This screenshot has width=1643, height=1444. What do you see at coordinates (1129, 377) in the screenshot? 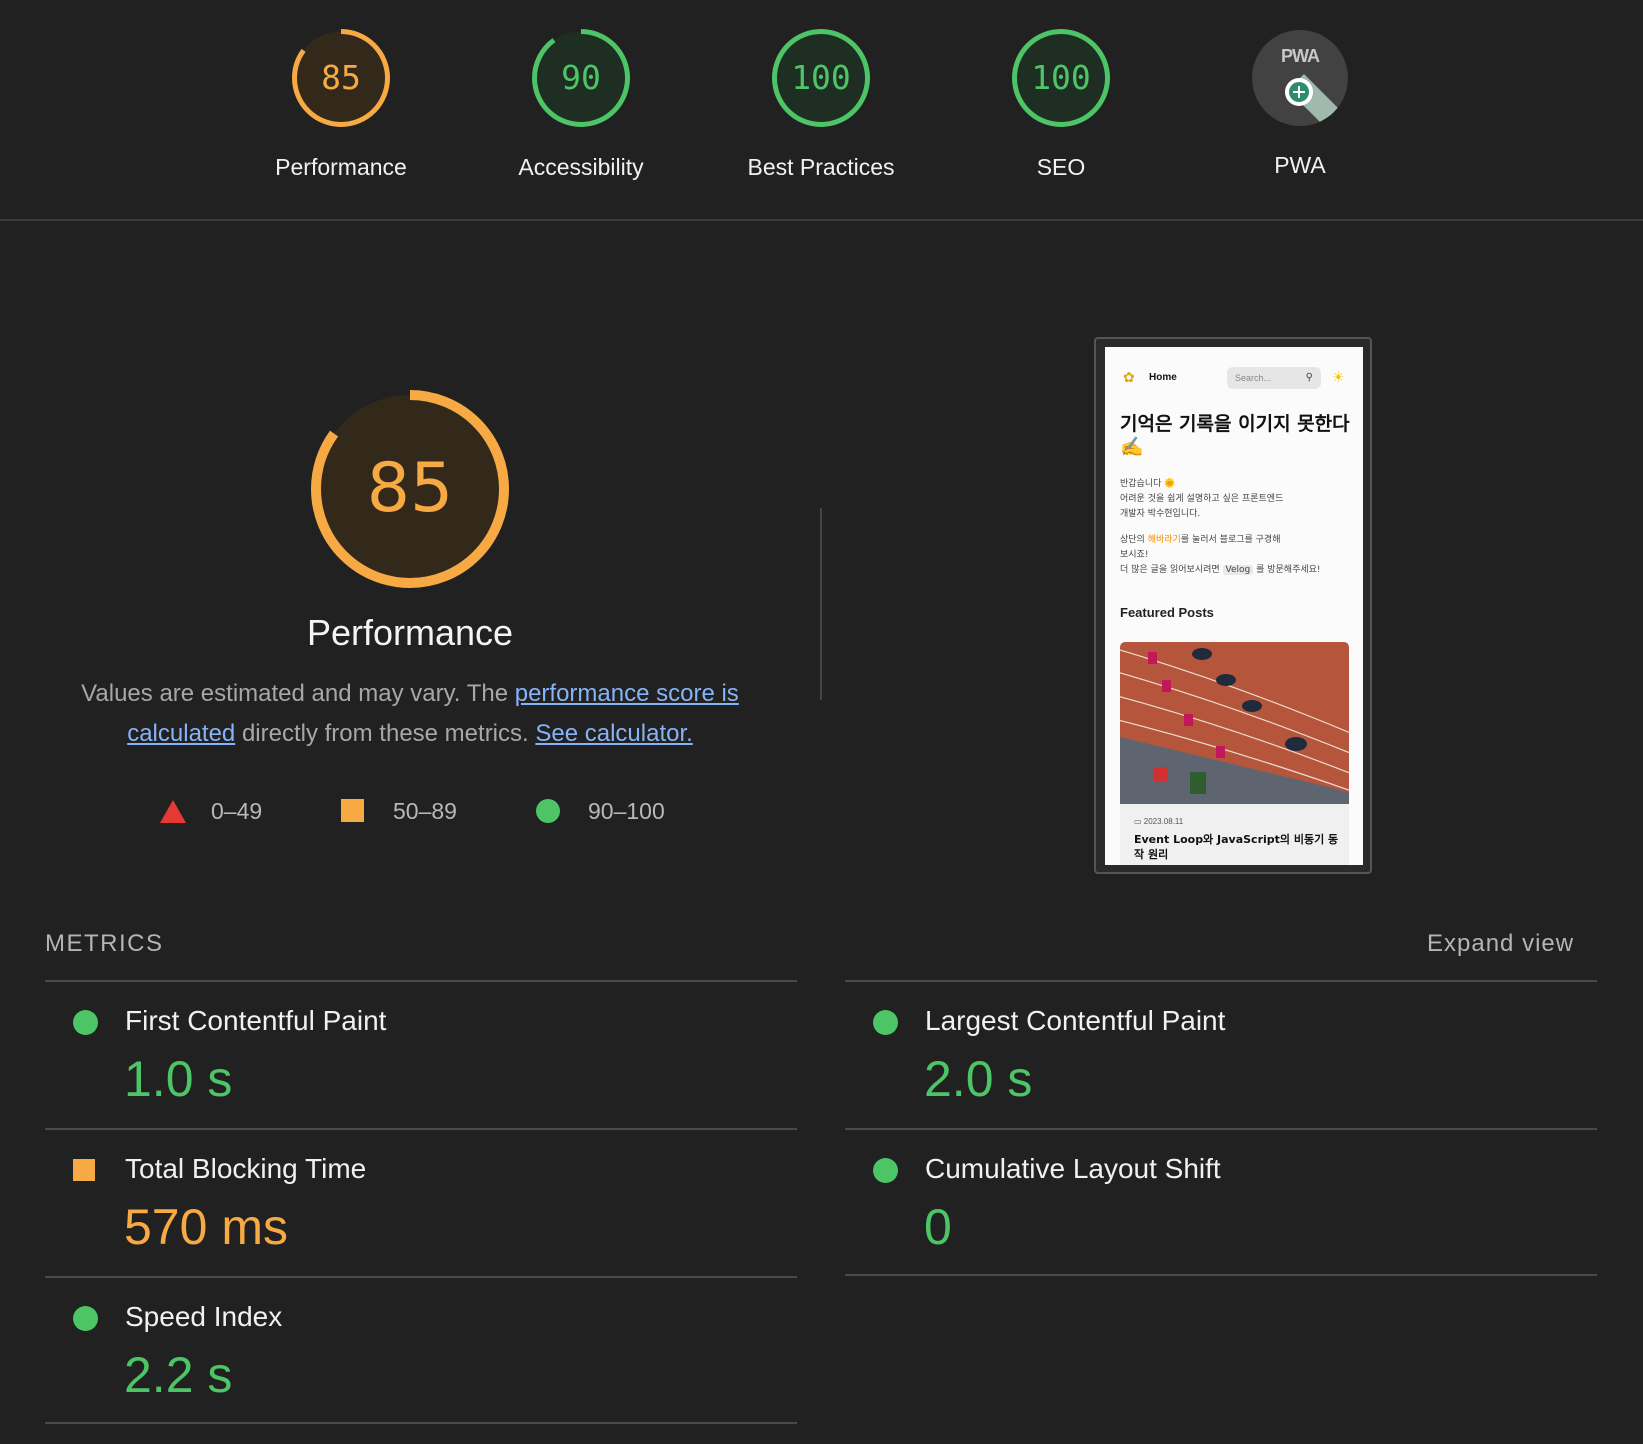
I see `sunflower-icon: ✿` at bounding box center [1129, 377].